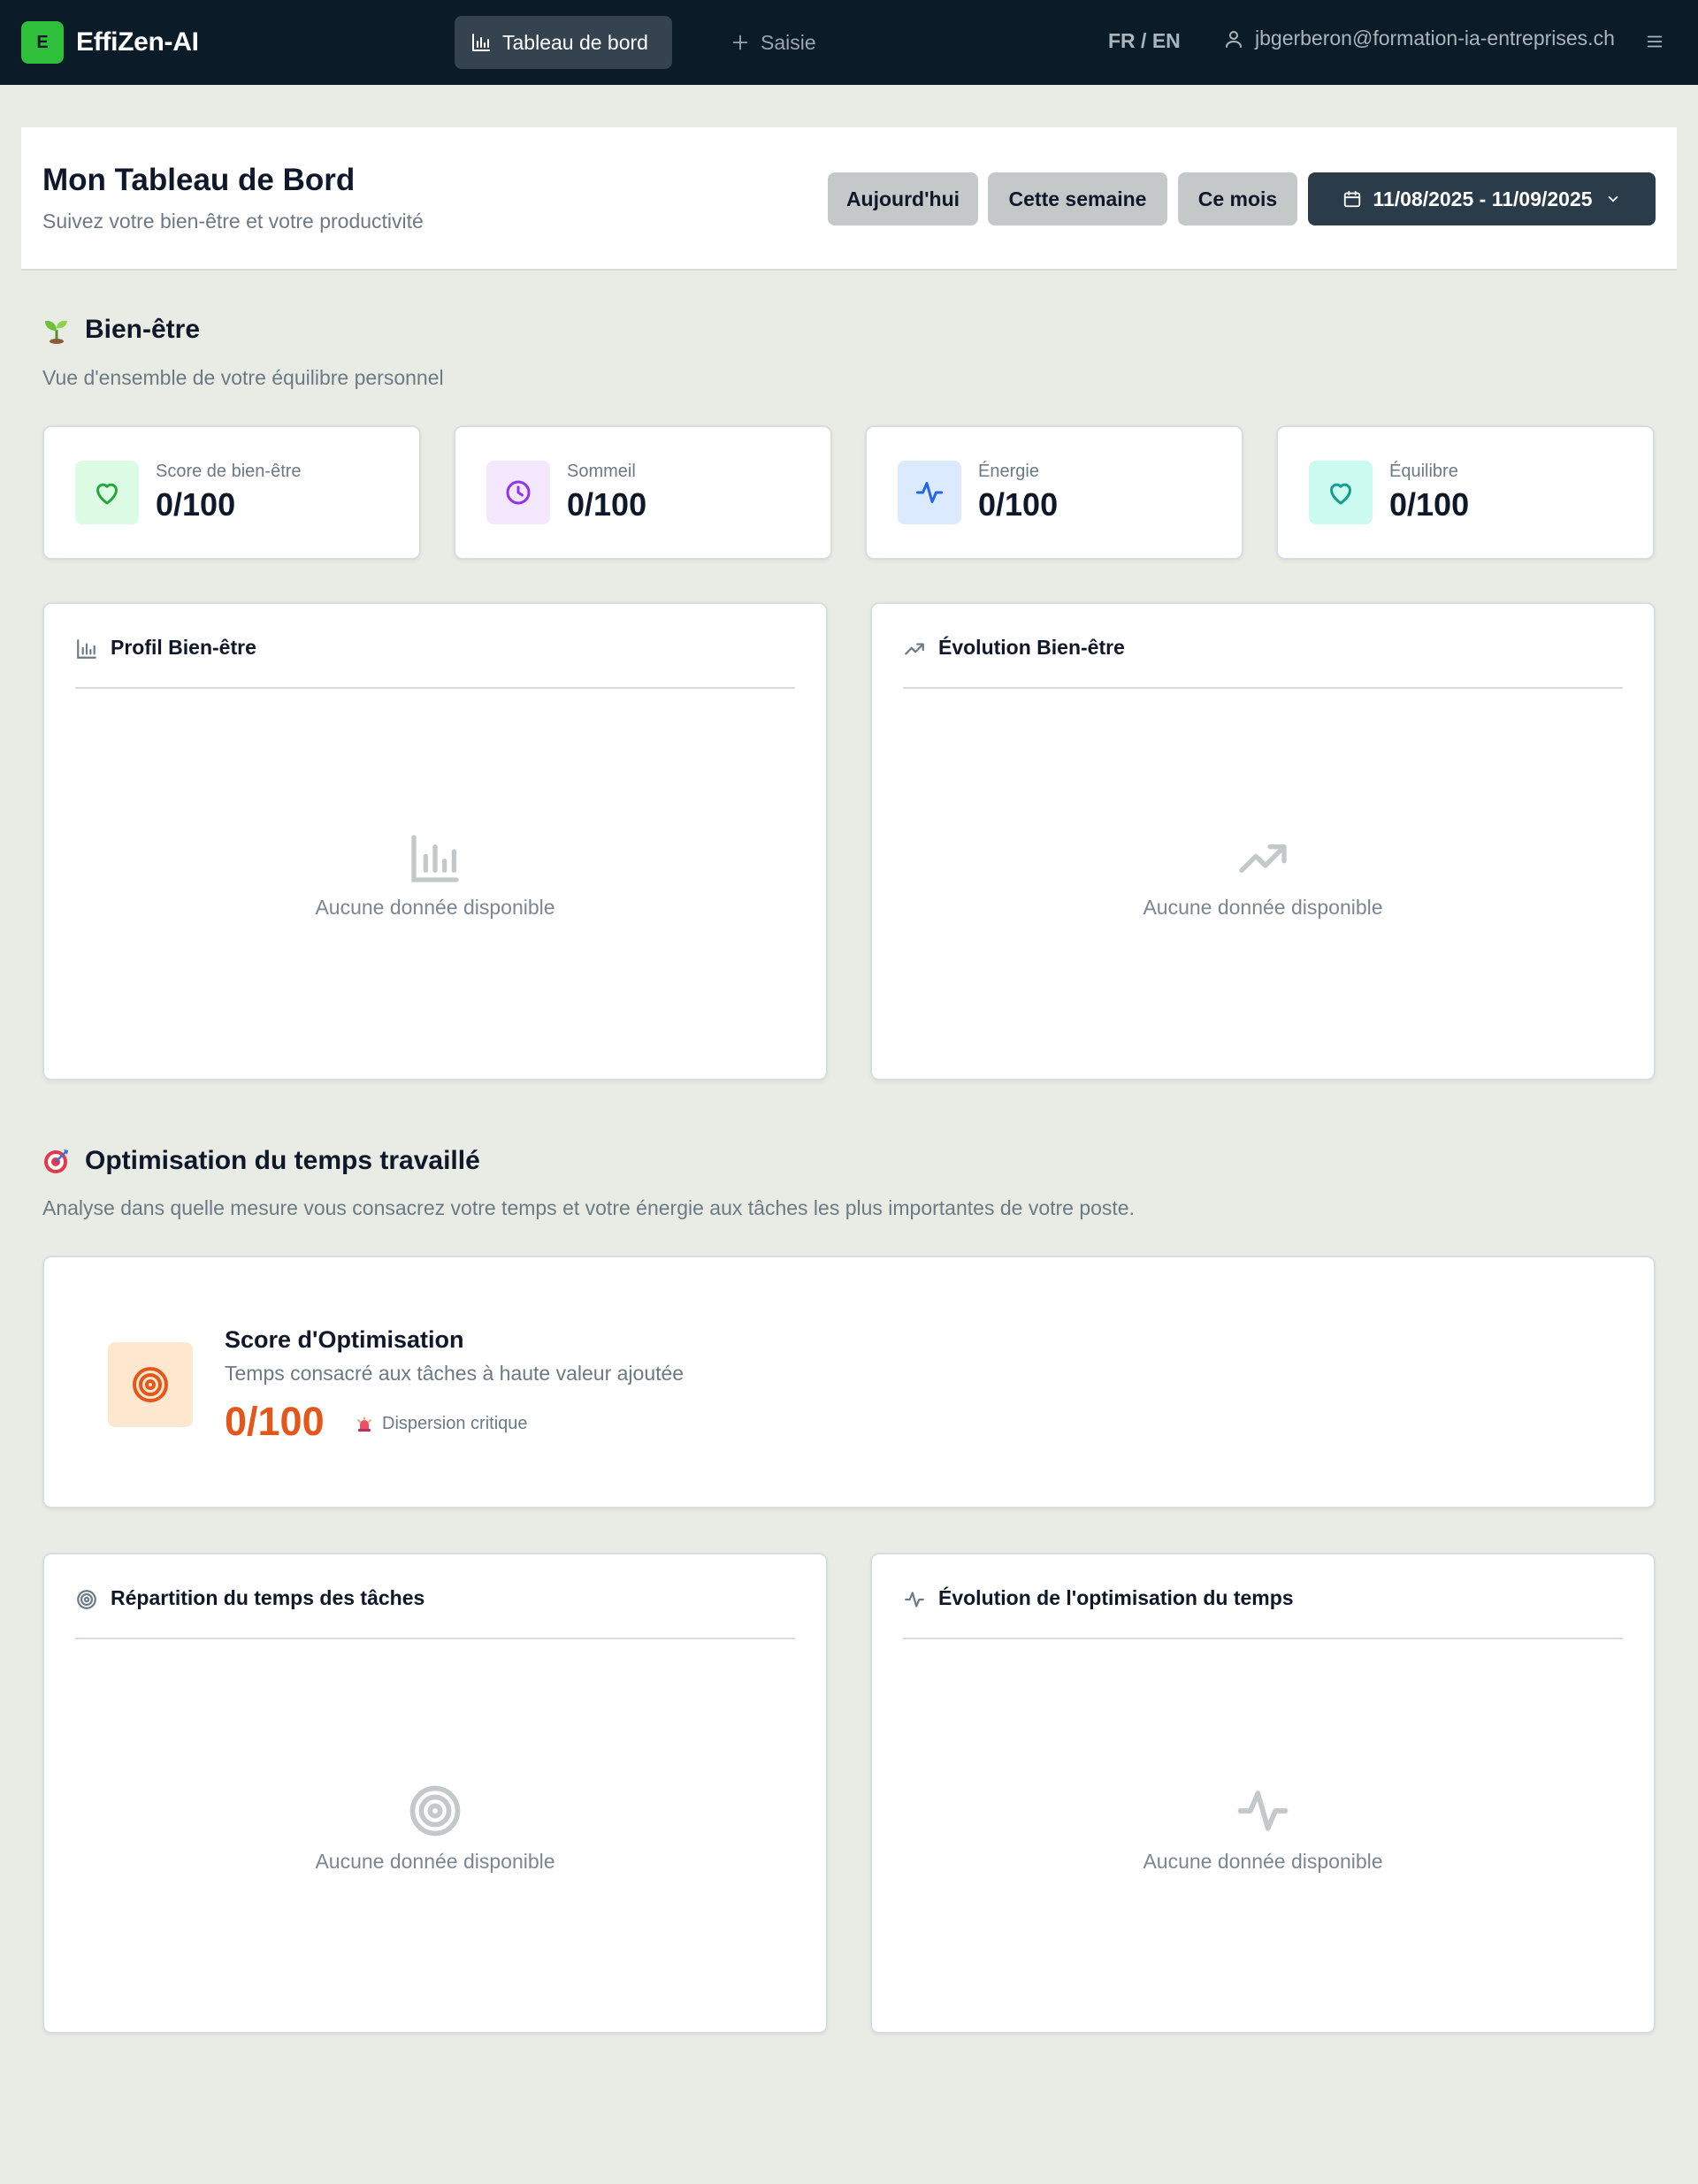  Describe the element at coordinates (42, 42) in the screenshot. I see `logo-badge: E` at that location.